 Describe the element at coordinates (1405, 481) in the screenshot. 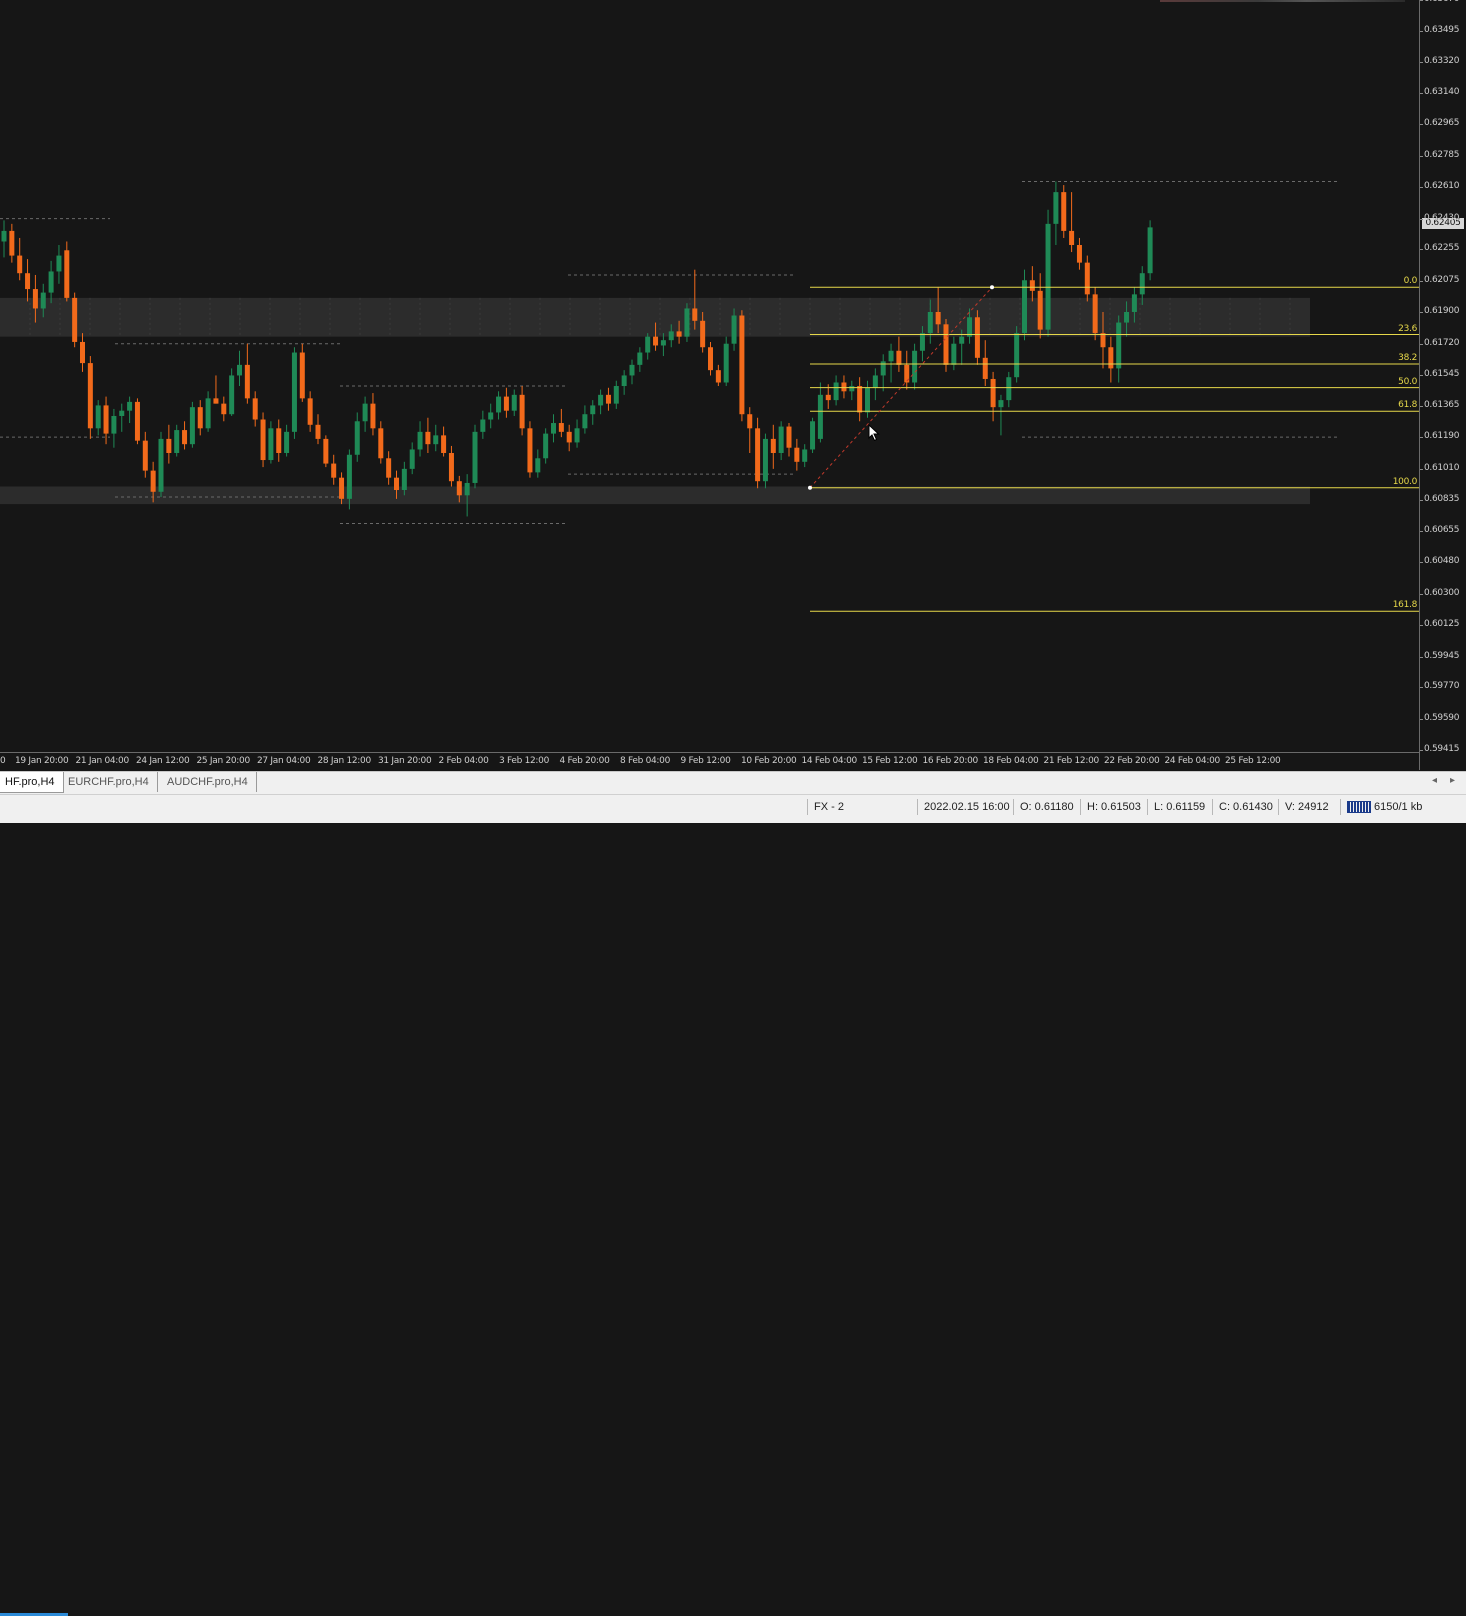

I see `fib-level-label: 100.0` at that location.